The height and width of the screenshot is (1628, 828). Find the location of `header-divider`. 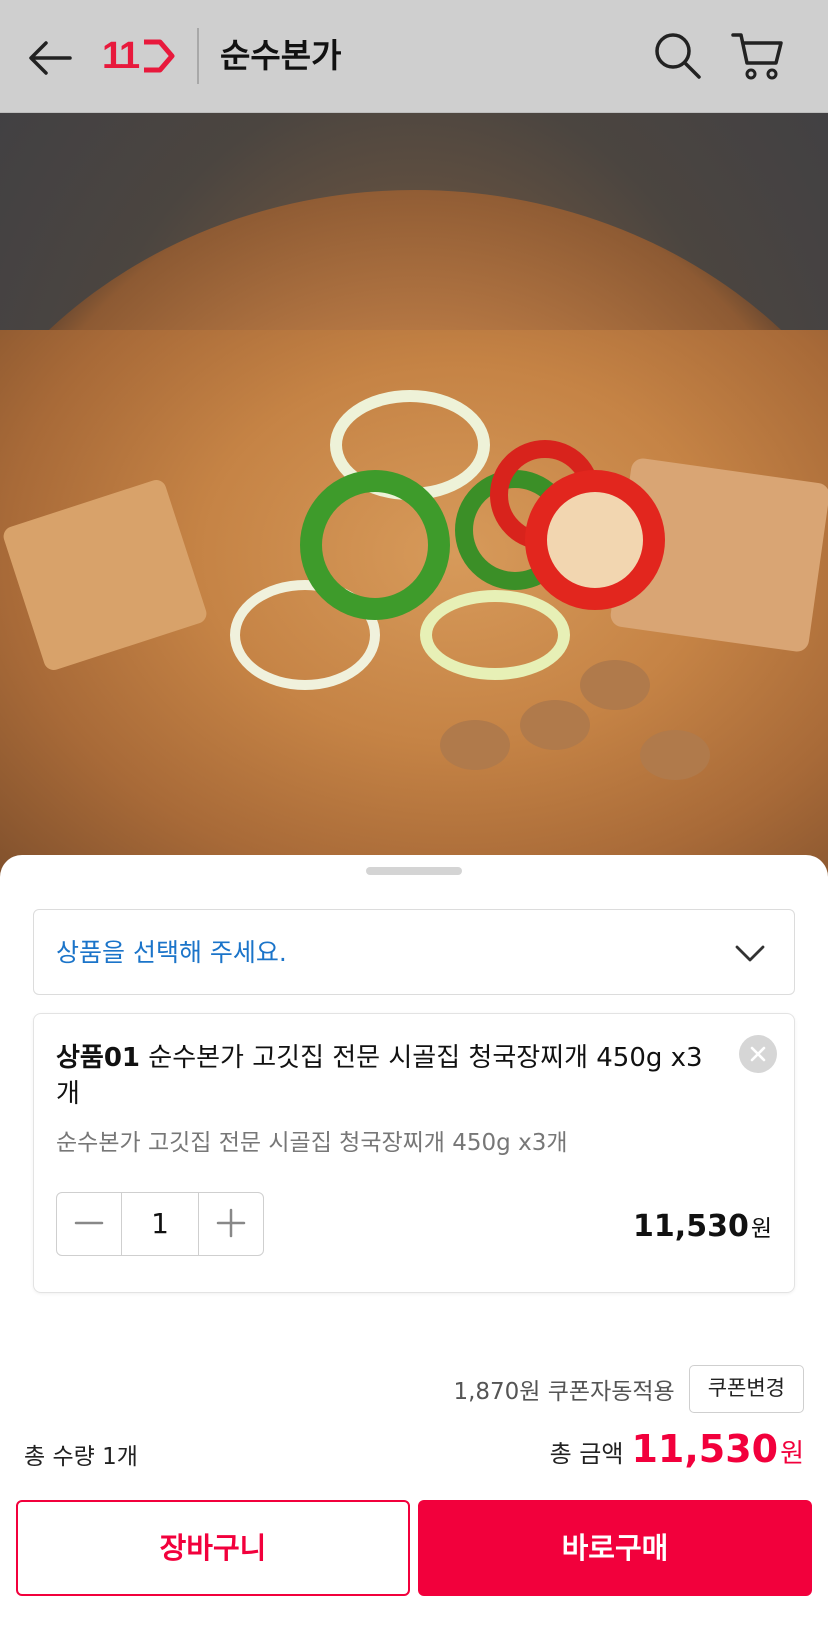

header-divider is located at coordinates (198, 56).